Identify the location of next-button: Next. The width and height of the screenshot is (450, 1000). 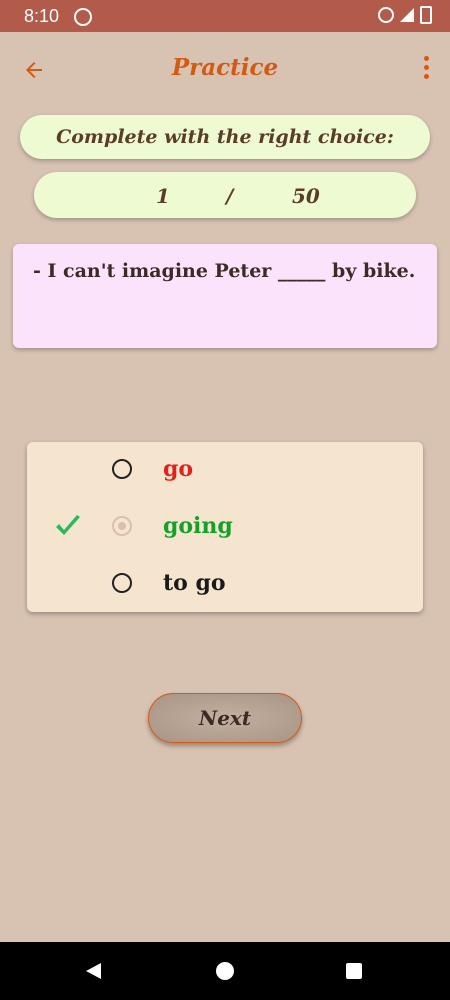
(225, 718).